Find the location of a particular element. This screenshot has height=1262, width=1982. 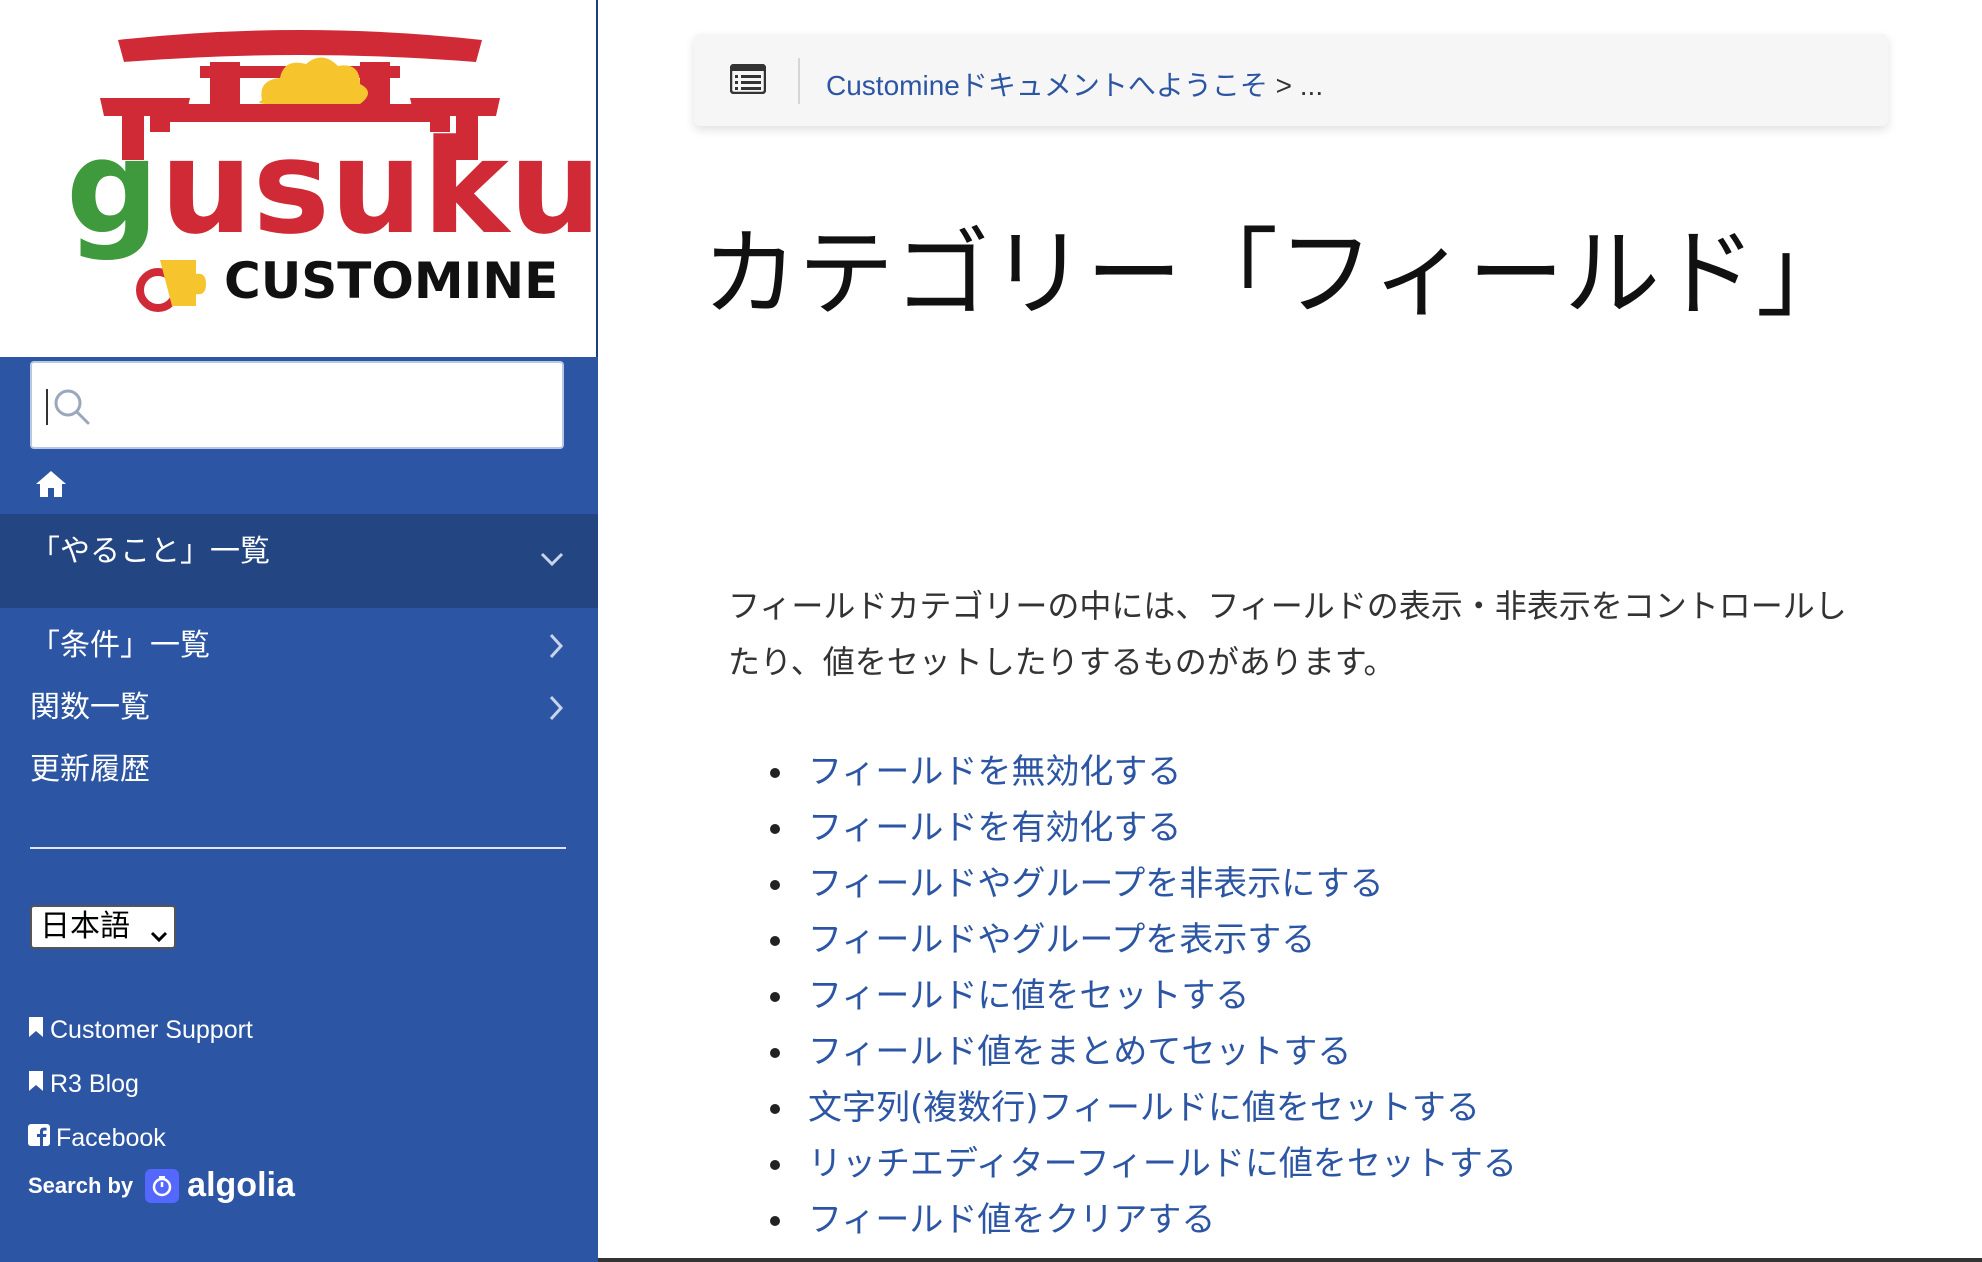

facebook-label: Facebook is located at coordinates (111, 1138).